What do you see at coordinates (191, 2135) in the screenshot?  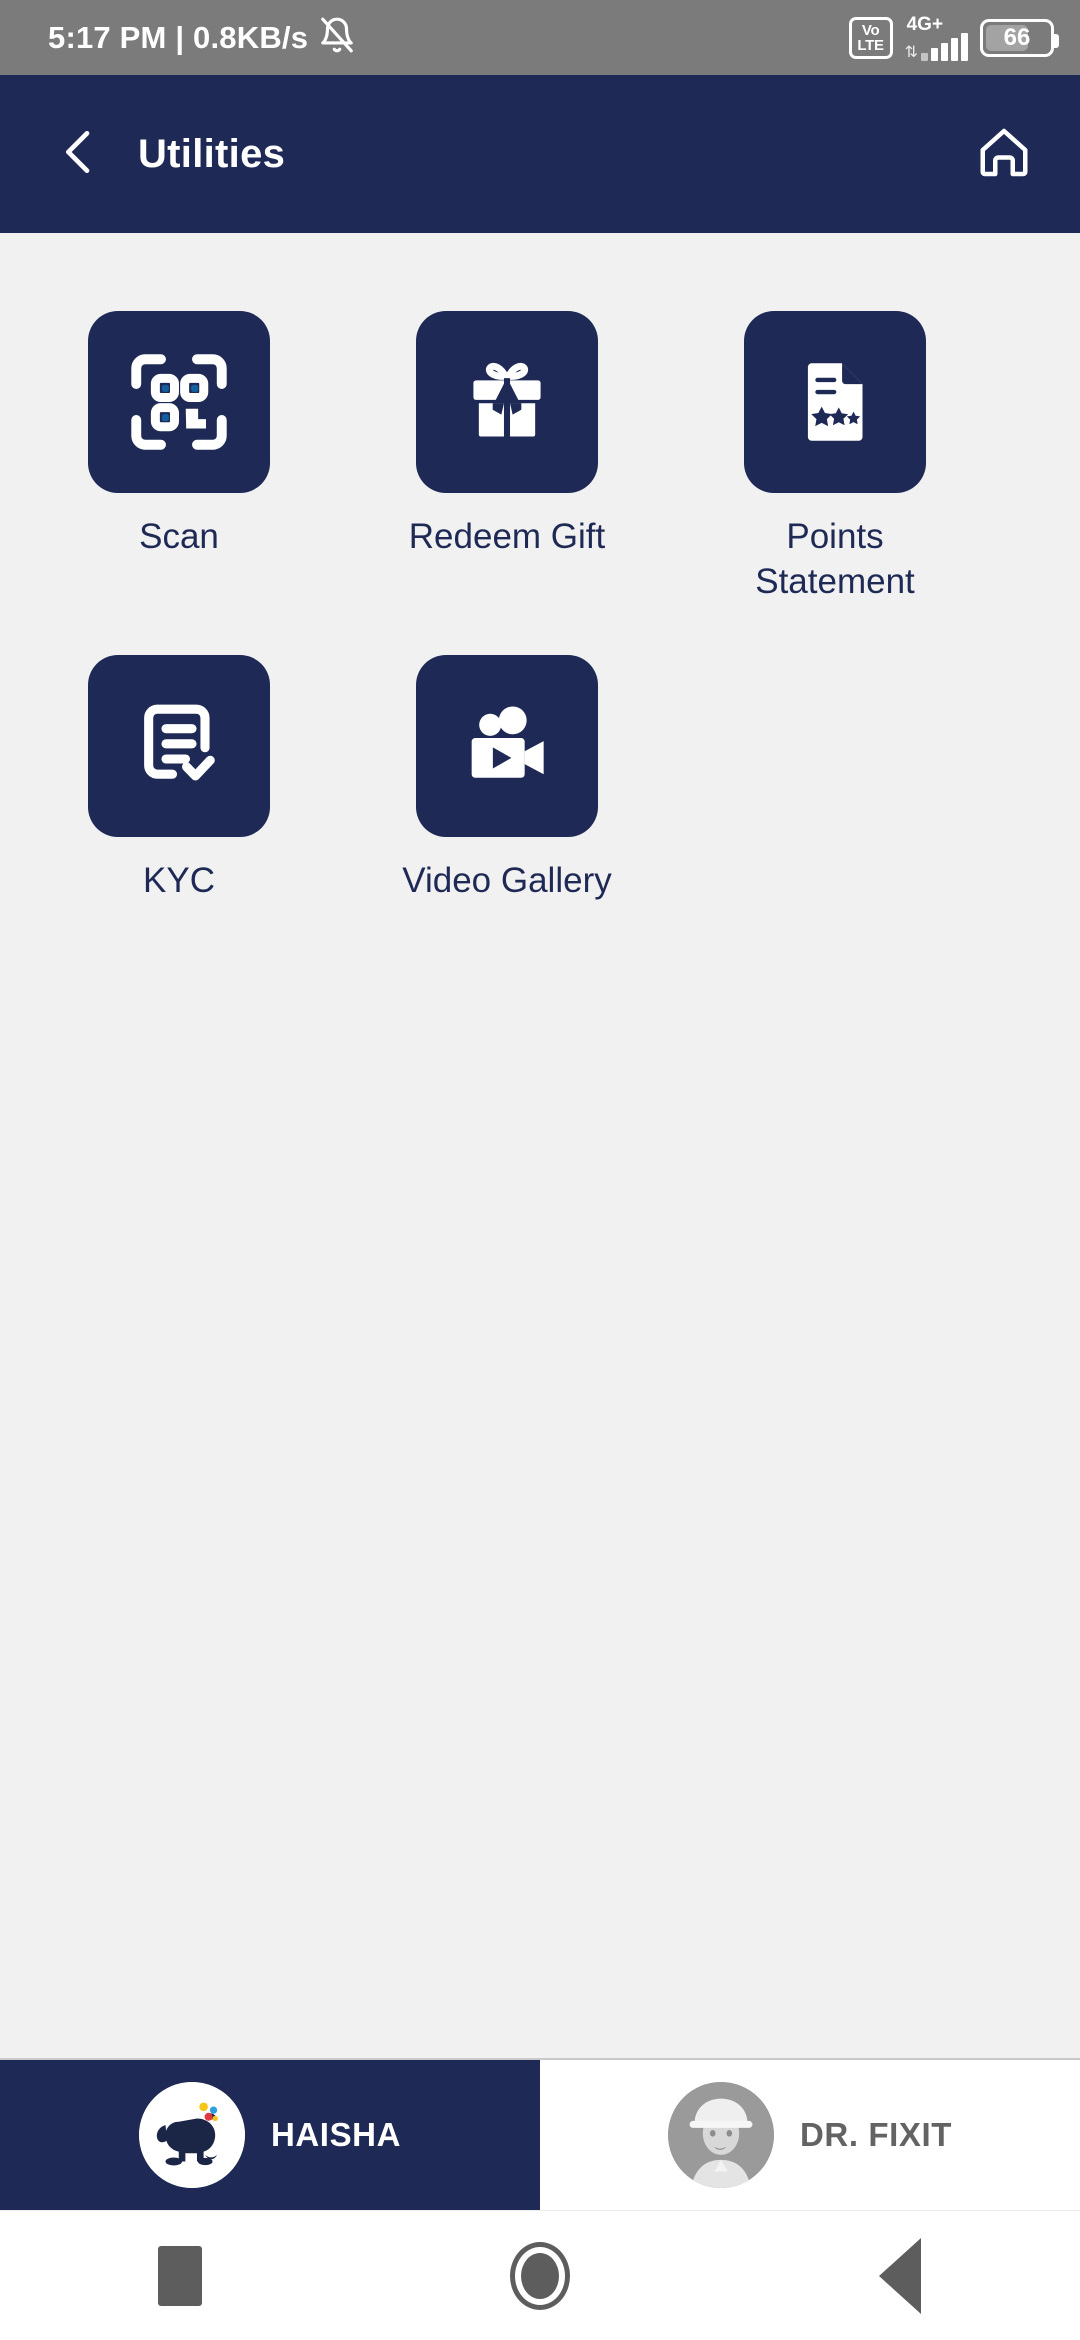 I see `elephant-logo-avatar` at bounding box center [191, 2135].